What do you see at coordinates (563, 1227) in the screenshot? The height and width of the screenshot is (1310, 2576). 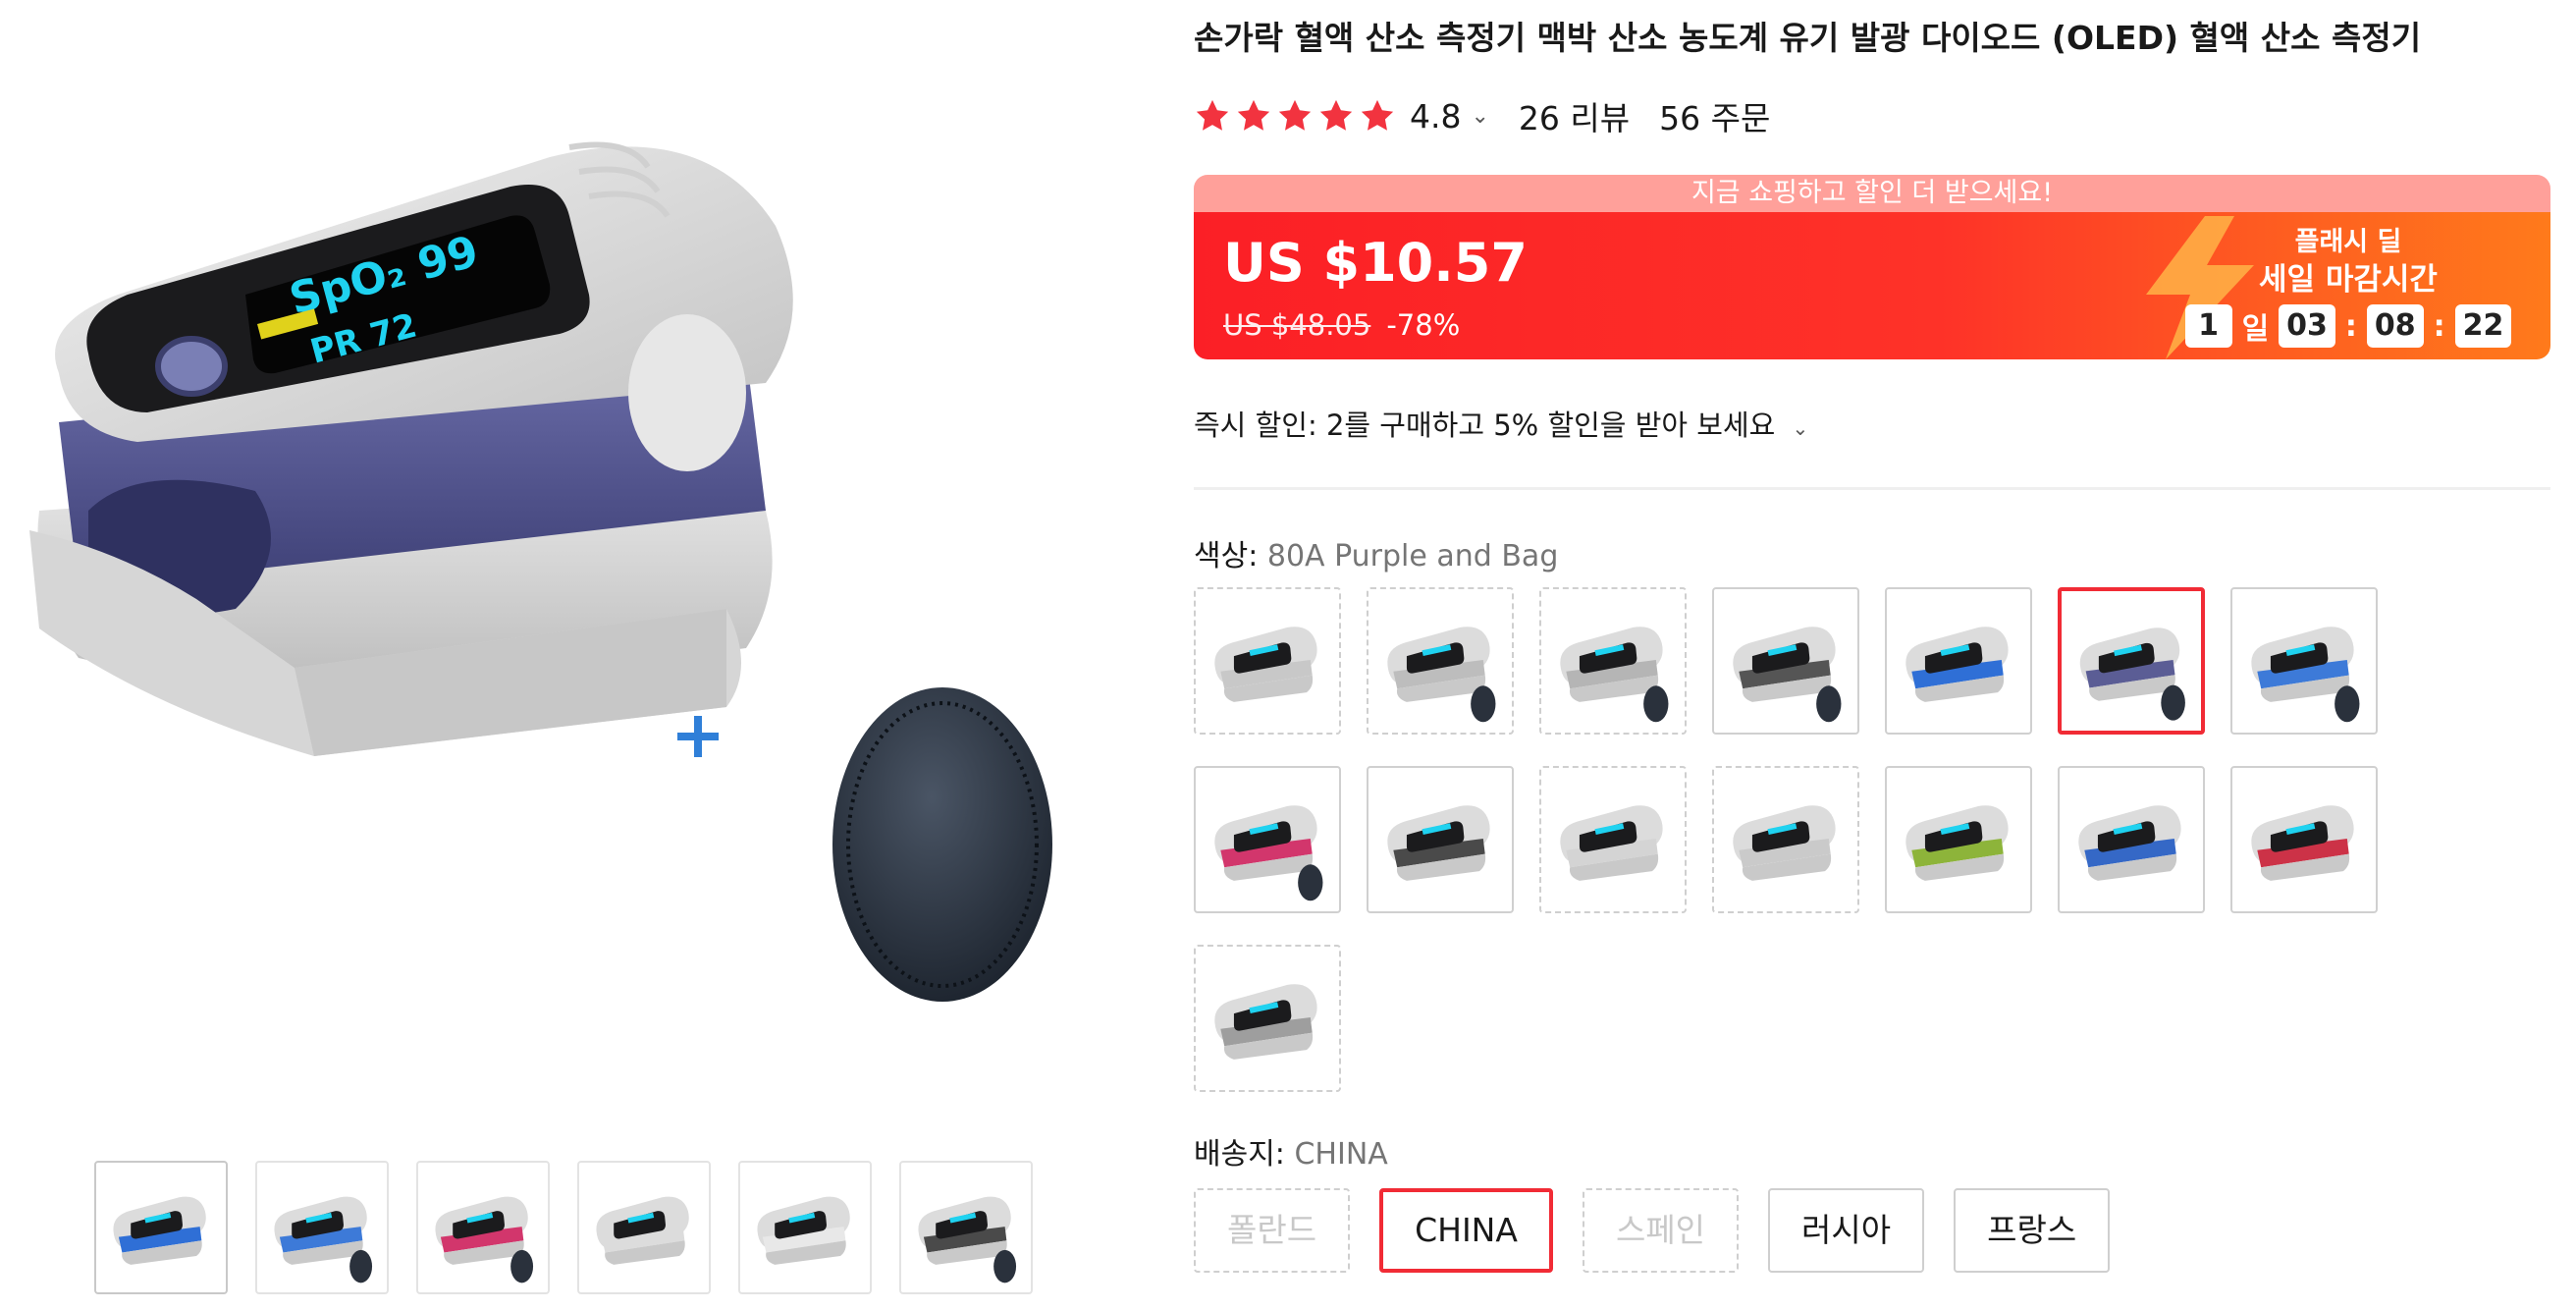 I see `thumbnail-strip` at bounding box center [563, 1227].